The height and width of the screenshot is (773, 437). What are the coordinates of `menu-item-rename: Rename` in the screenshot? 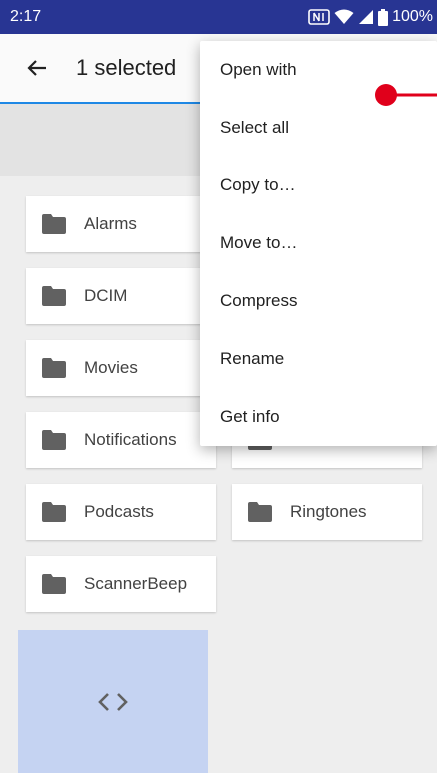 It's located at (318, 359).